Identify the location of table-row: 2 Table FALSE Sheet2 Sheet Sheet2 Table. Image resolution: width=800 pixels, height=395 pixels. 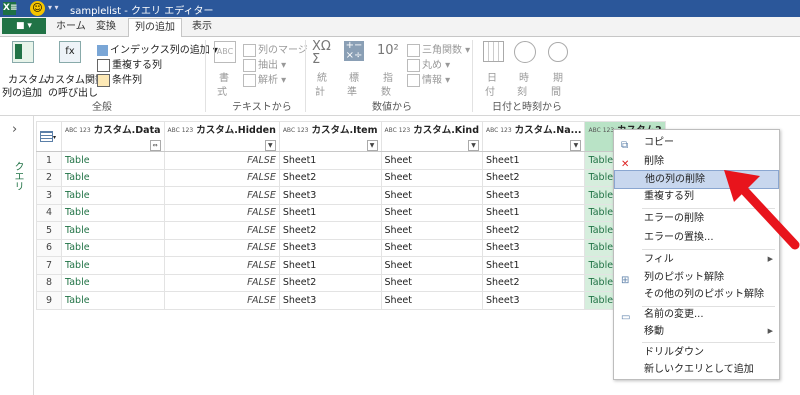
(351, 177).